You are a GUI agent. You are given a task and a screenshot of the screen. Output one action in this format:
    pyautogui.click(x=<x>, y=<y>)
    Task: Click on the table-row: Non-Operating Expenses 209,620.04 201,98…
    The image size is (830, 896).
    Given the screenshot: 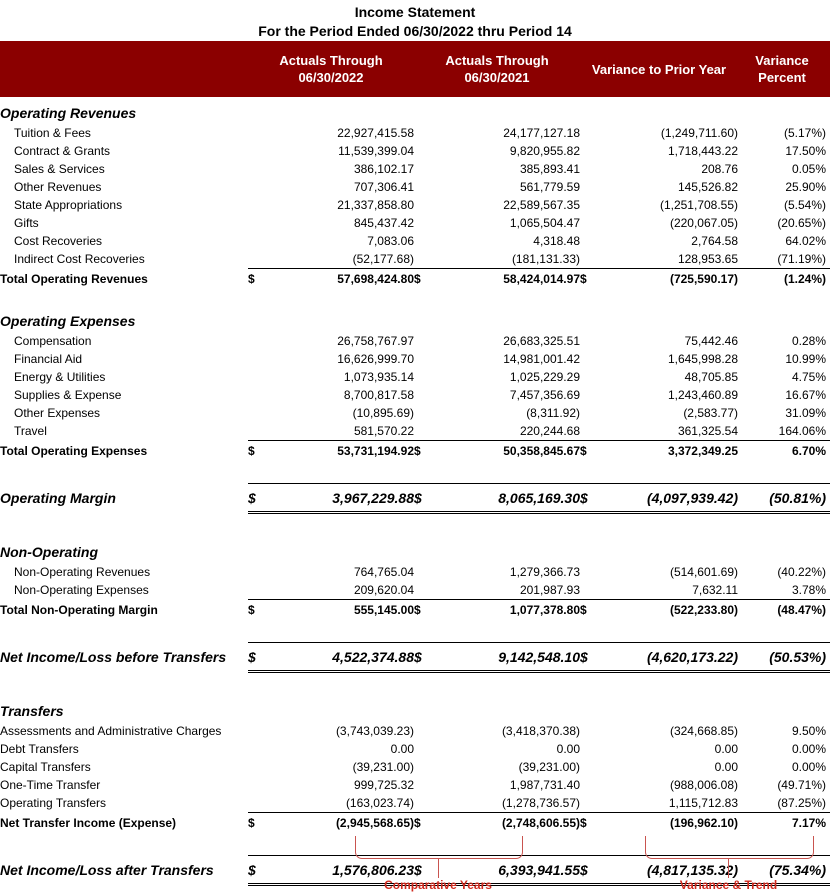 What is the action you would take?
    pyautogui.click(x=415, y=590)
    